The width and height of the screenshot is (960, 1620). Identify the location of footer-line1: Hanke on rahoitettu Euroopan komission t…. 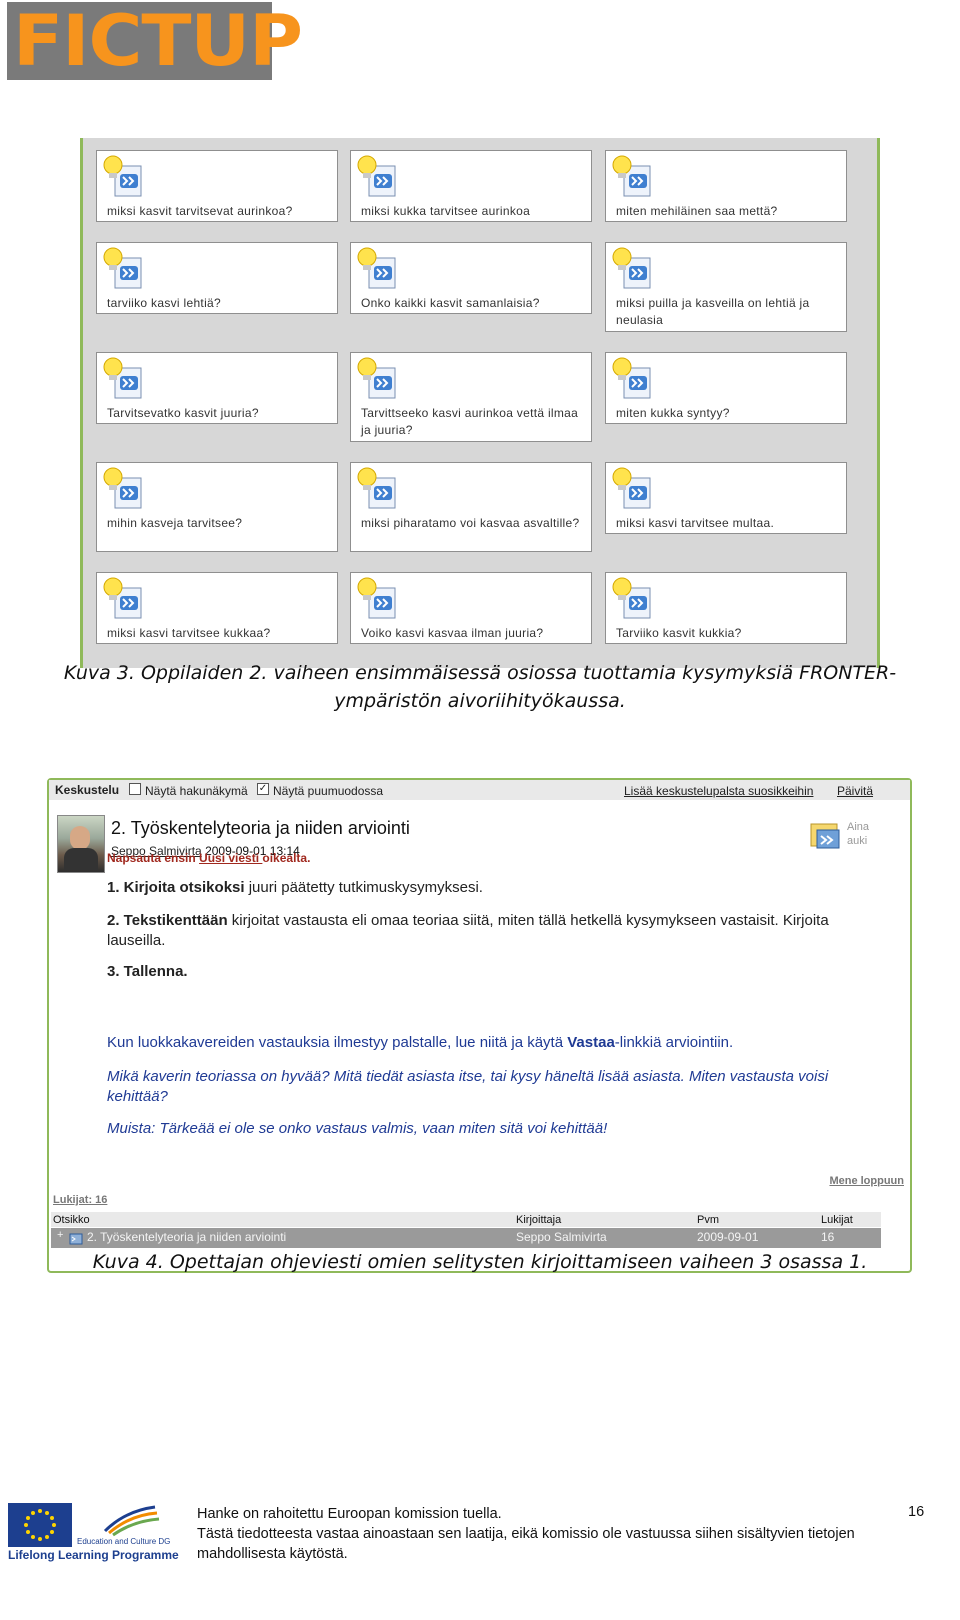
(349, 1514).